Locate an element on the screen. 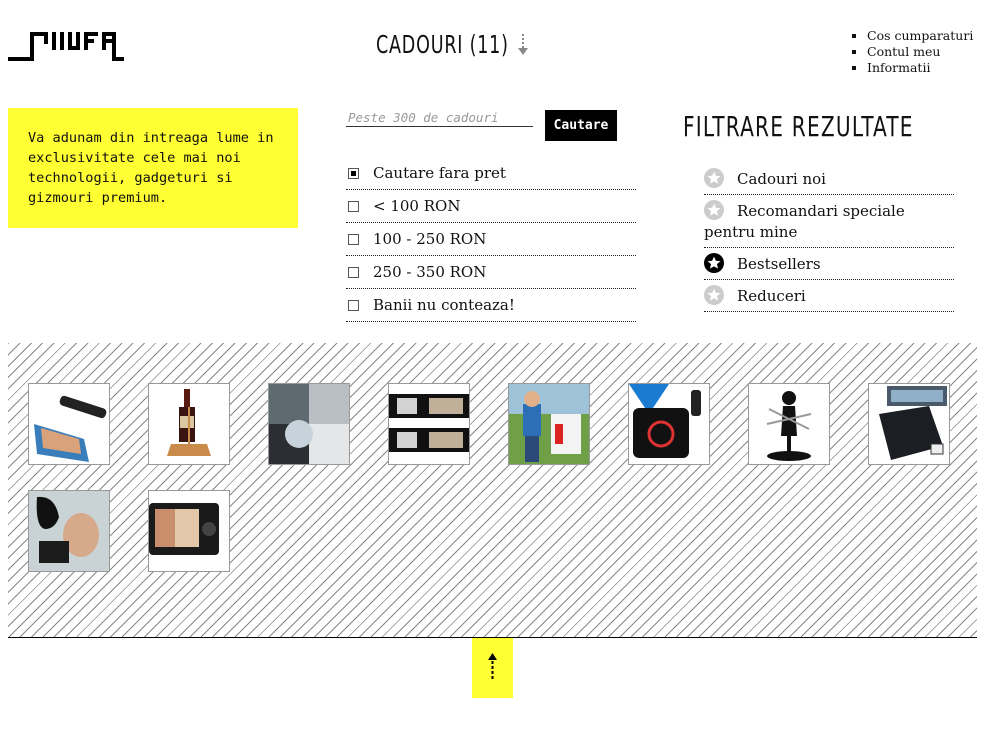  price-filter-label: 100 - 250 RON is located at coordinates (430, 239).